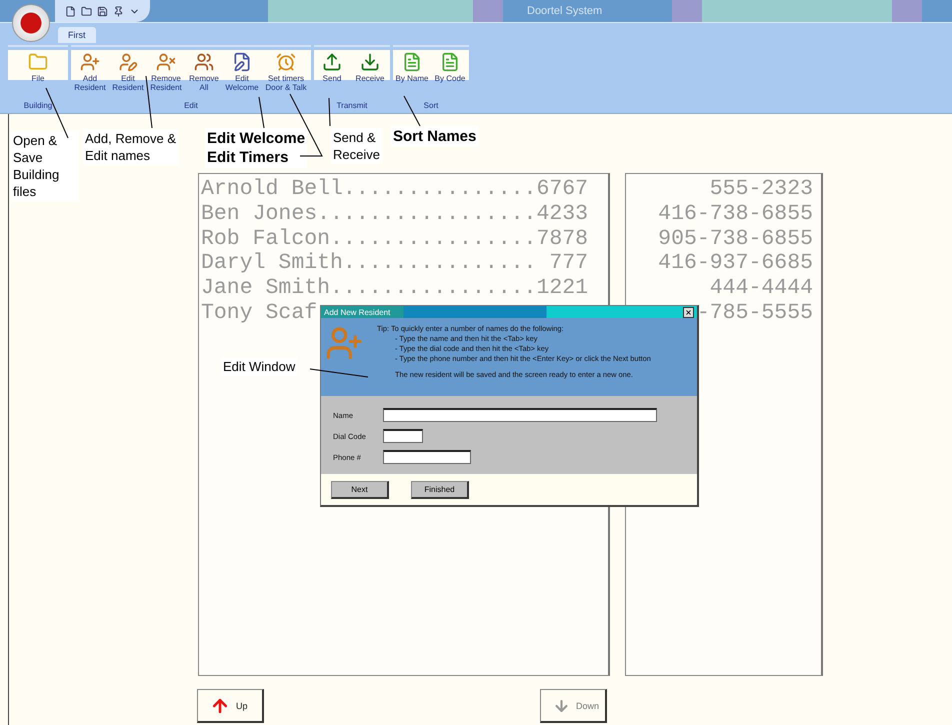  I want to click on window-title: Doortel System, so click(565, 11).